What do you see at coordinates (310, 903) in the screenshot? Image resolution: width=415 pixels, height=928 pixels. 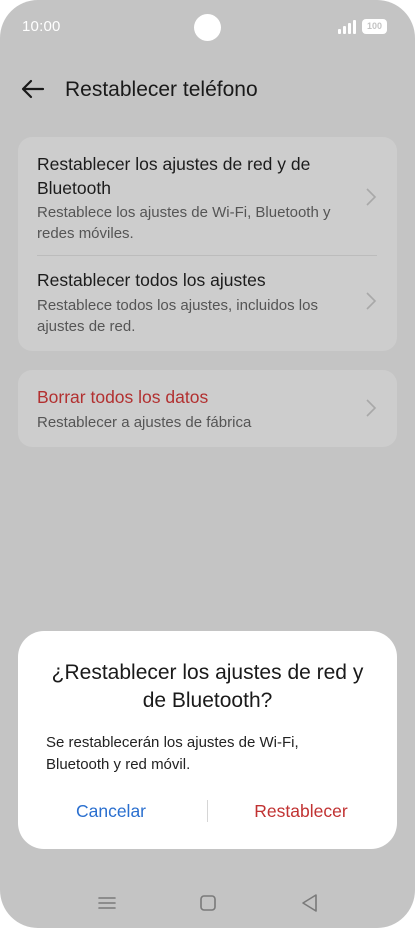 I see `back-triangle-icon` at bounding box center [310, 903].